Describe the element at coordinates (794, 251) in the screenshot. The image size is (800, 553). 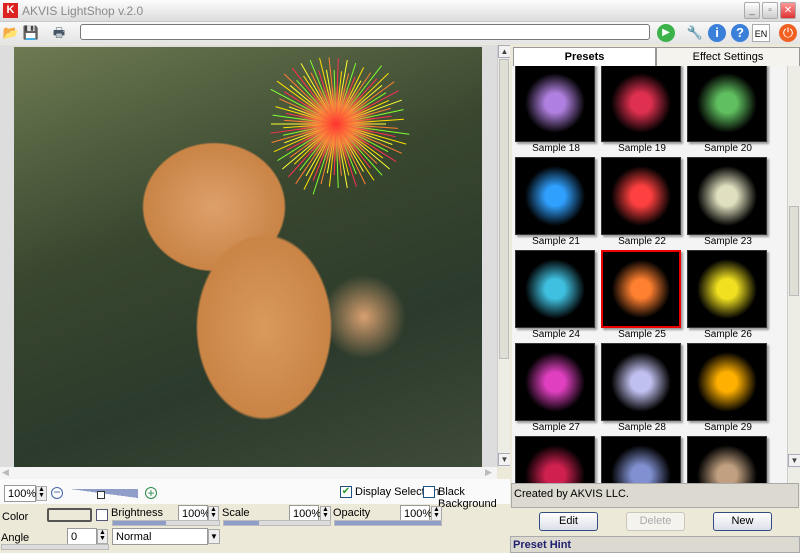
I see `preset-scroll-thumb` at that location.